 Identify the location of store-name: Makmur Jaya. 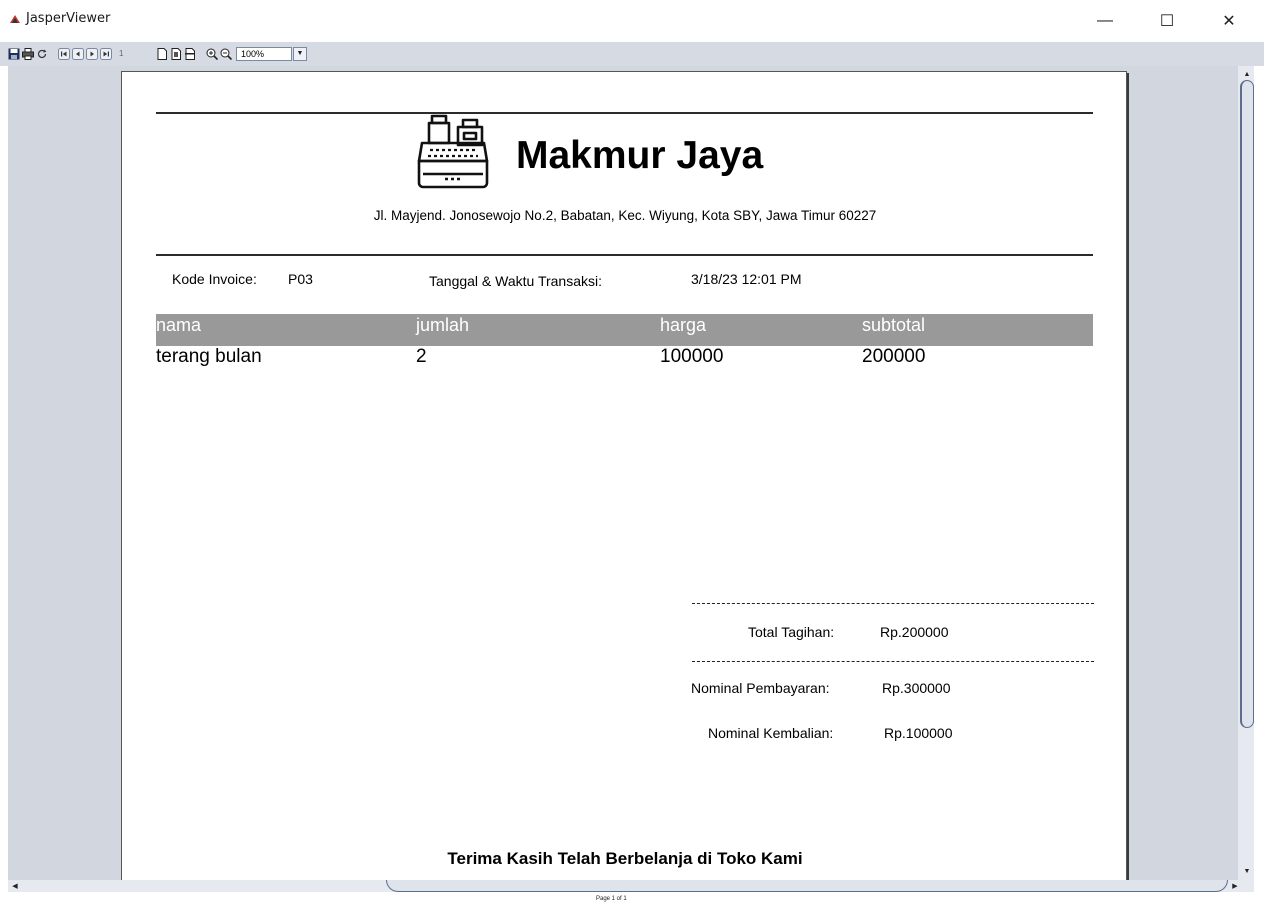
(640, 155).